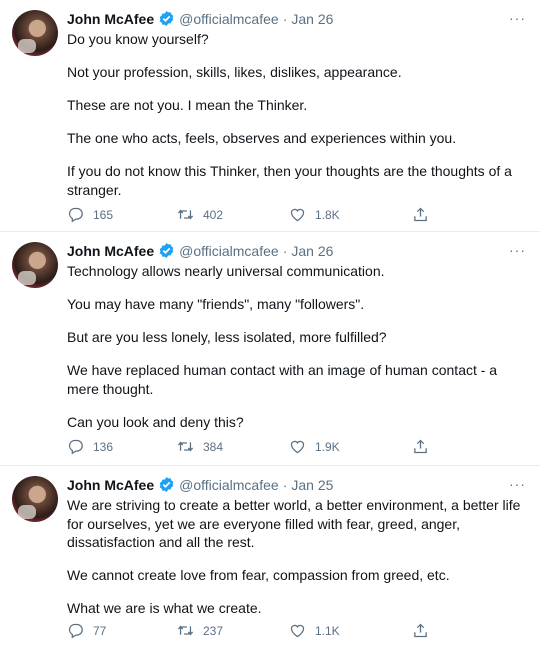  Describe the element at coordinates (312, 485) in the screenshot. I see `tweet-date: Jan 25` at that location.